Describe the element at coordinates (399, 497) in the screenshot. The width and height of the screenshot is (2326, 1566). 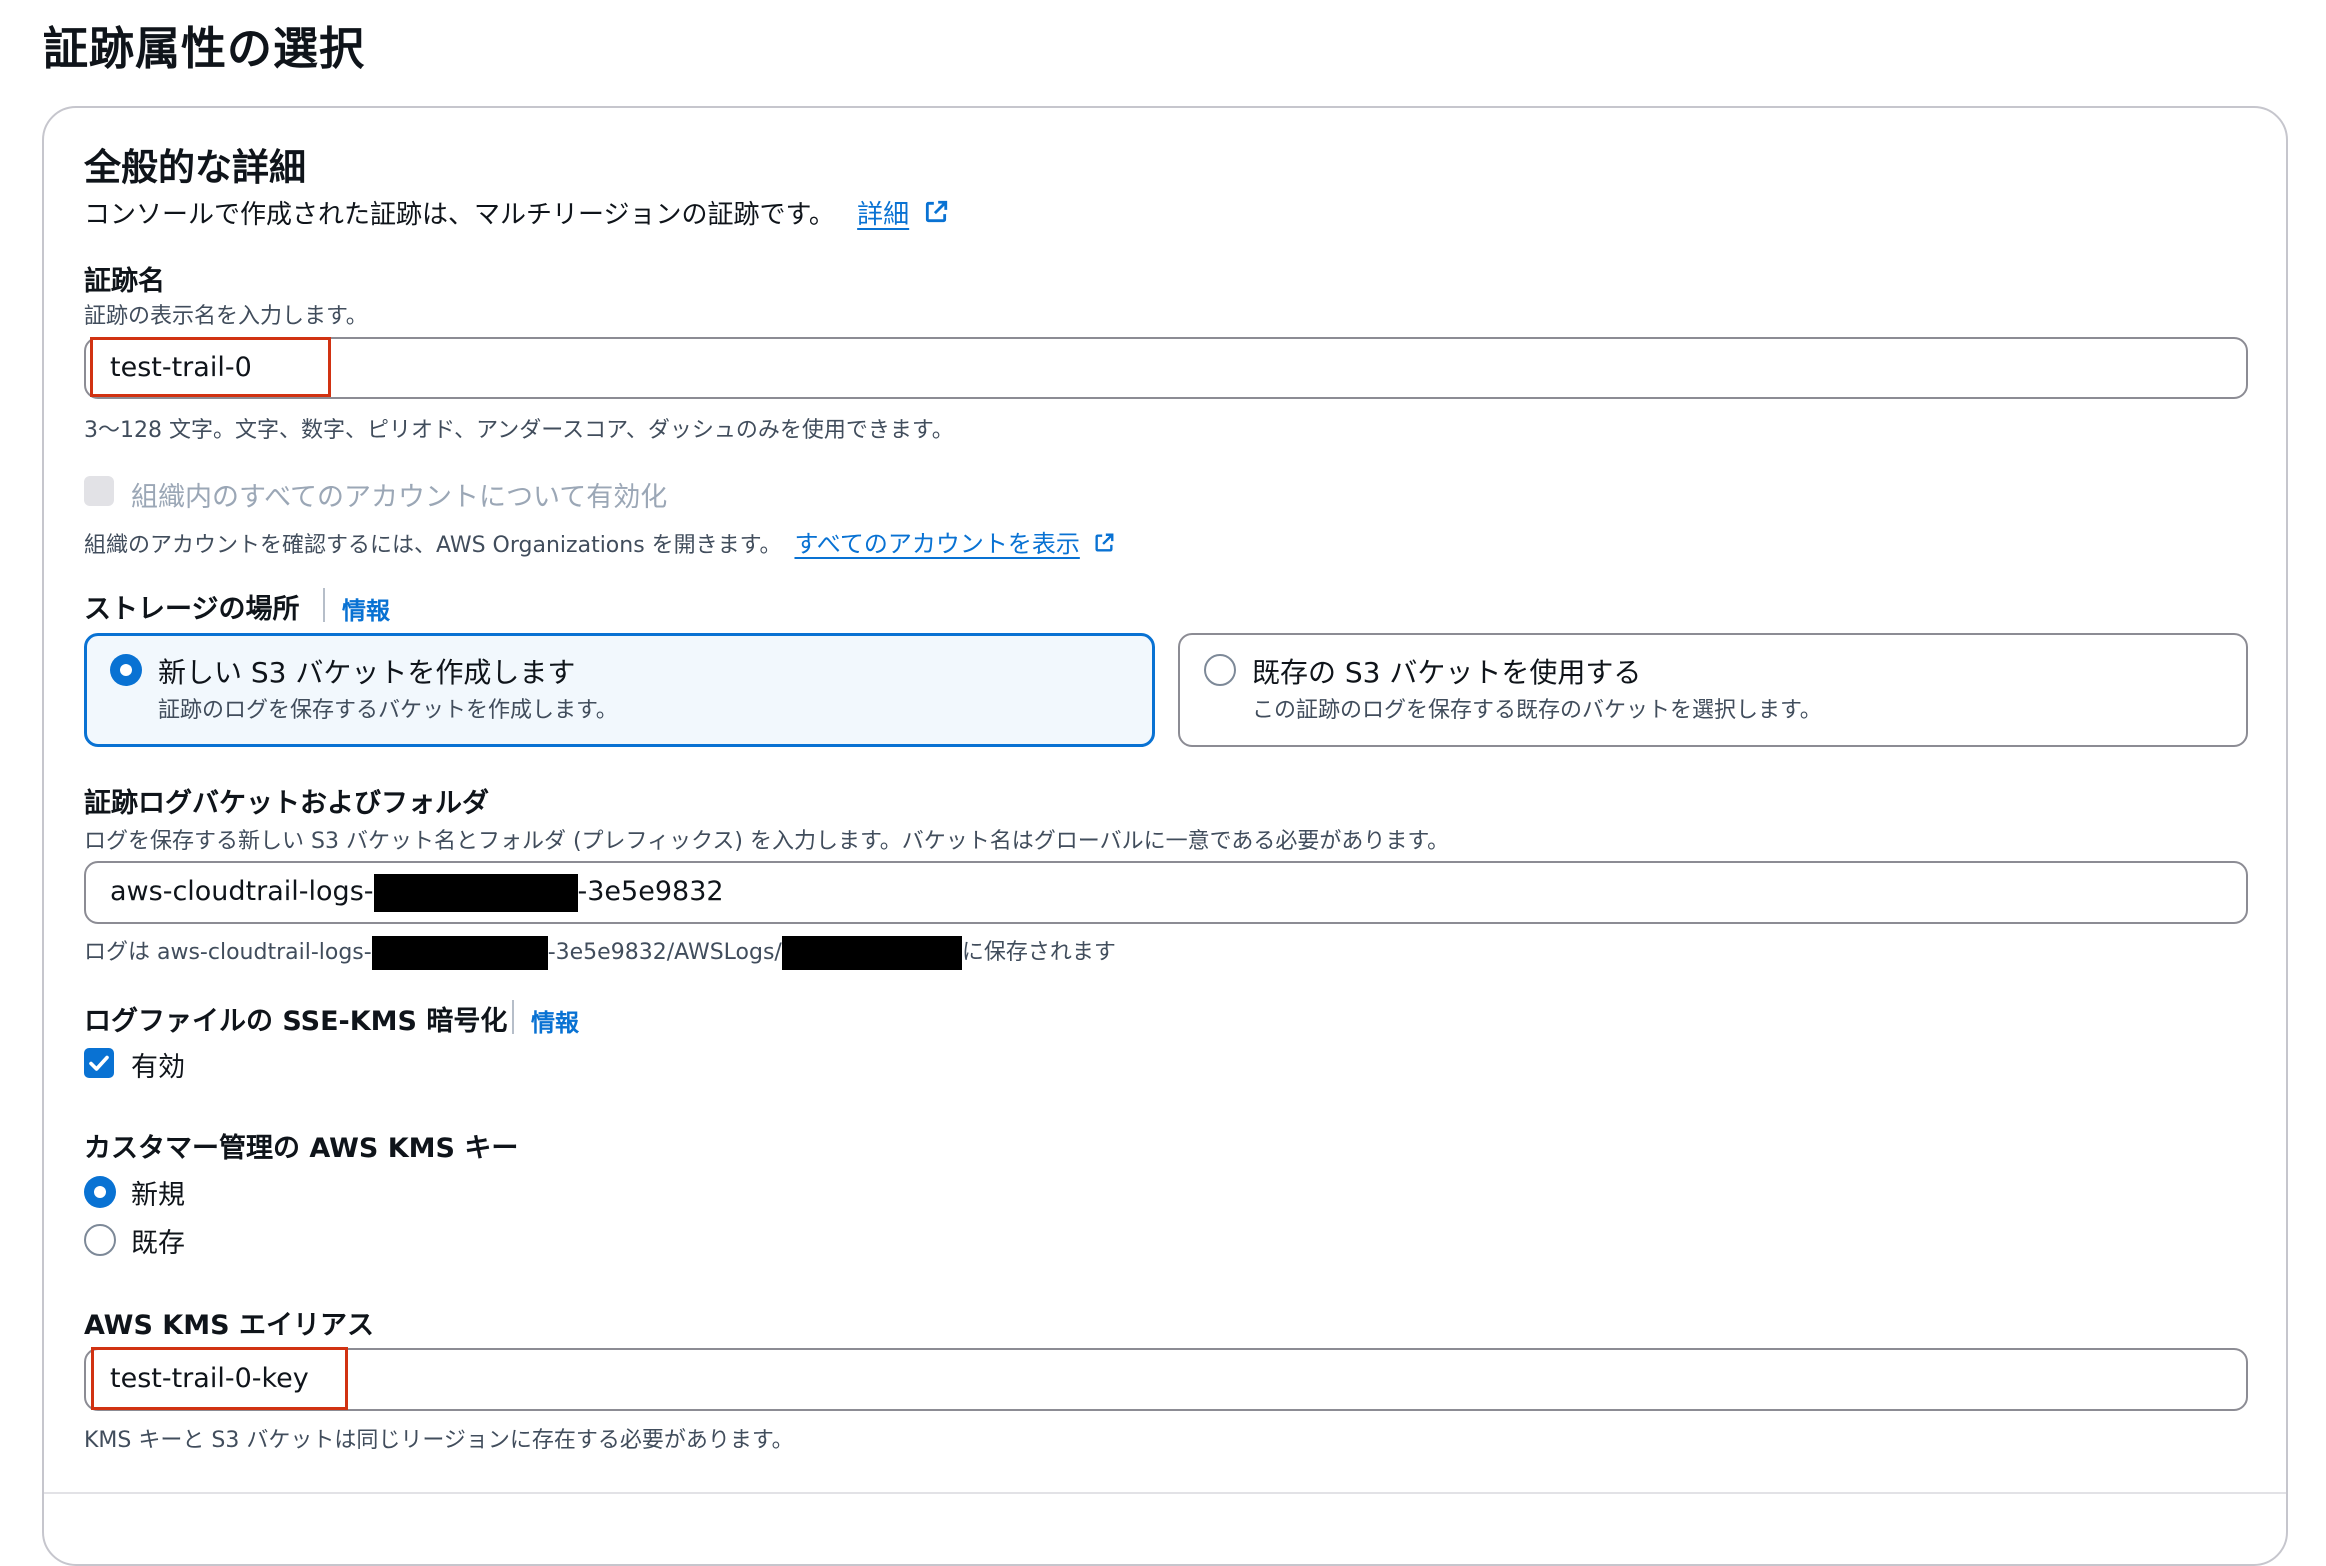
I see `organization-checkbox-label: 組織内のすべてのアカウントについて有効化` at that location.